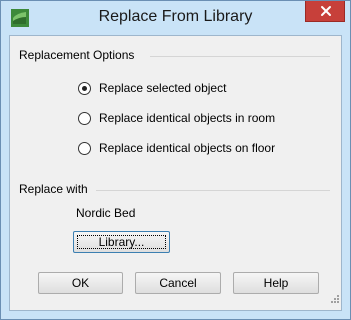 This screenshot has width=351, height=320. I want to click on replace-with-label: Replace with, so click(53, 189).